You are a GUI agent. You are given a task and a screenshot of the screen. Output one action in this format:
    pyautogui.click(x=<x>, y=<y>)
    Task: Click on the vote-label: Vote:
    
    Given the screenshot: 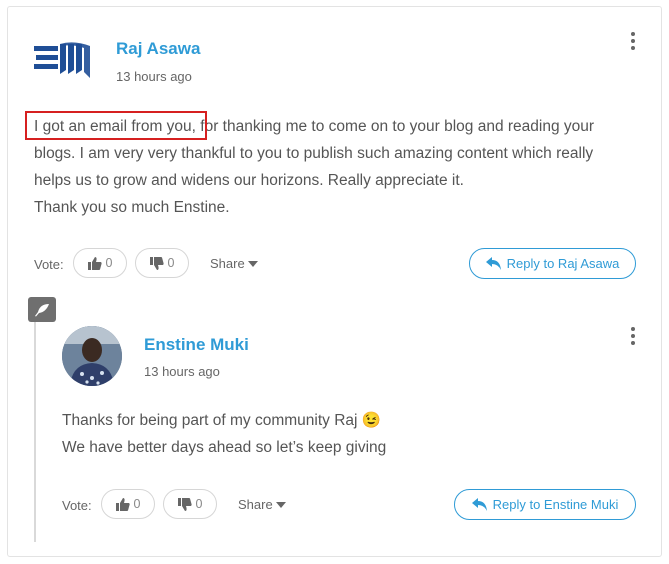 What is the action you would take?
    pyautogui.click(x=49, y=264)
    